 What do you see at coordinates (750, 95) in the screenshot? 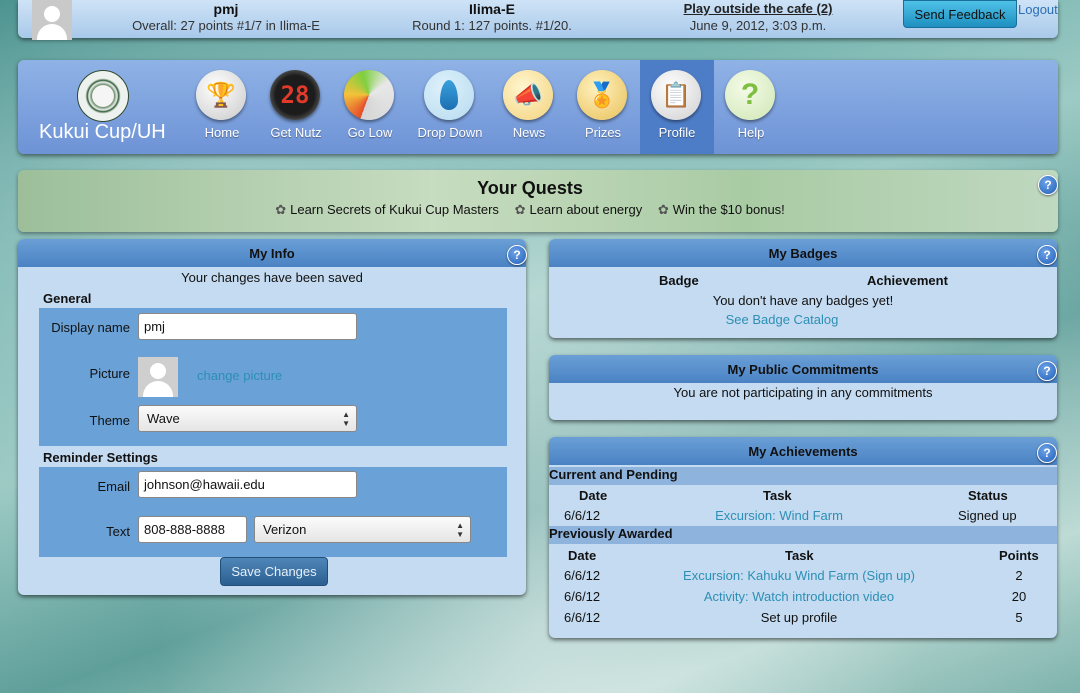
I see `question-icon: ?` at bounding box center [750, 95].